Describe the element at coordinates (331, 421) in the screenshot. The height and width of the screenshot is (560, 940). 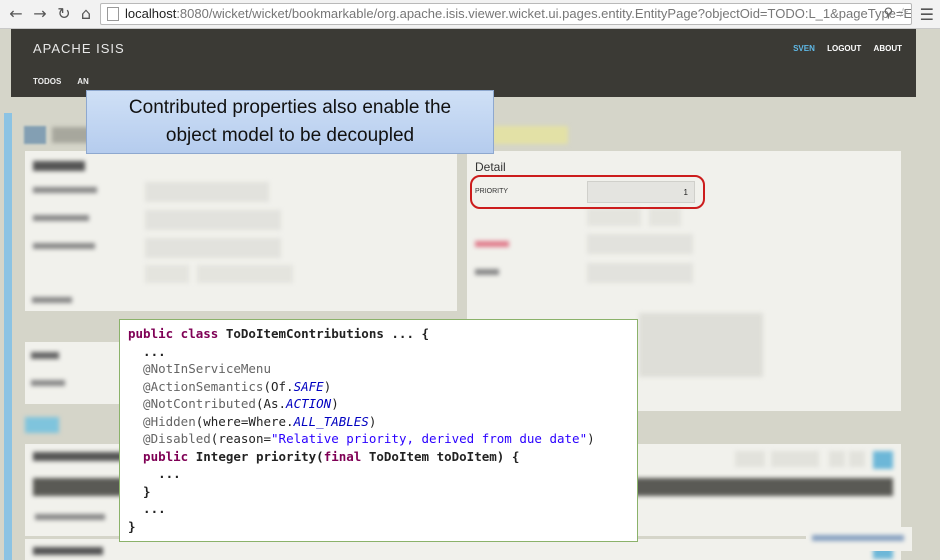
I see `code-constant: ALL_TABLES` at that location.